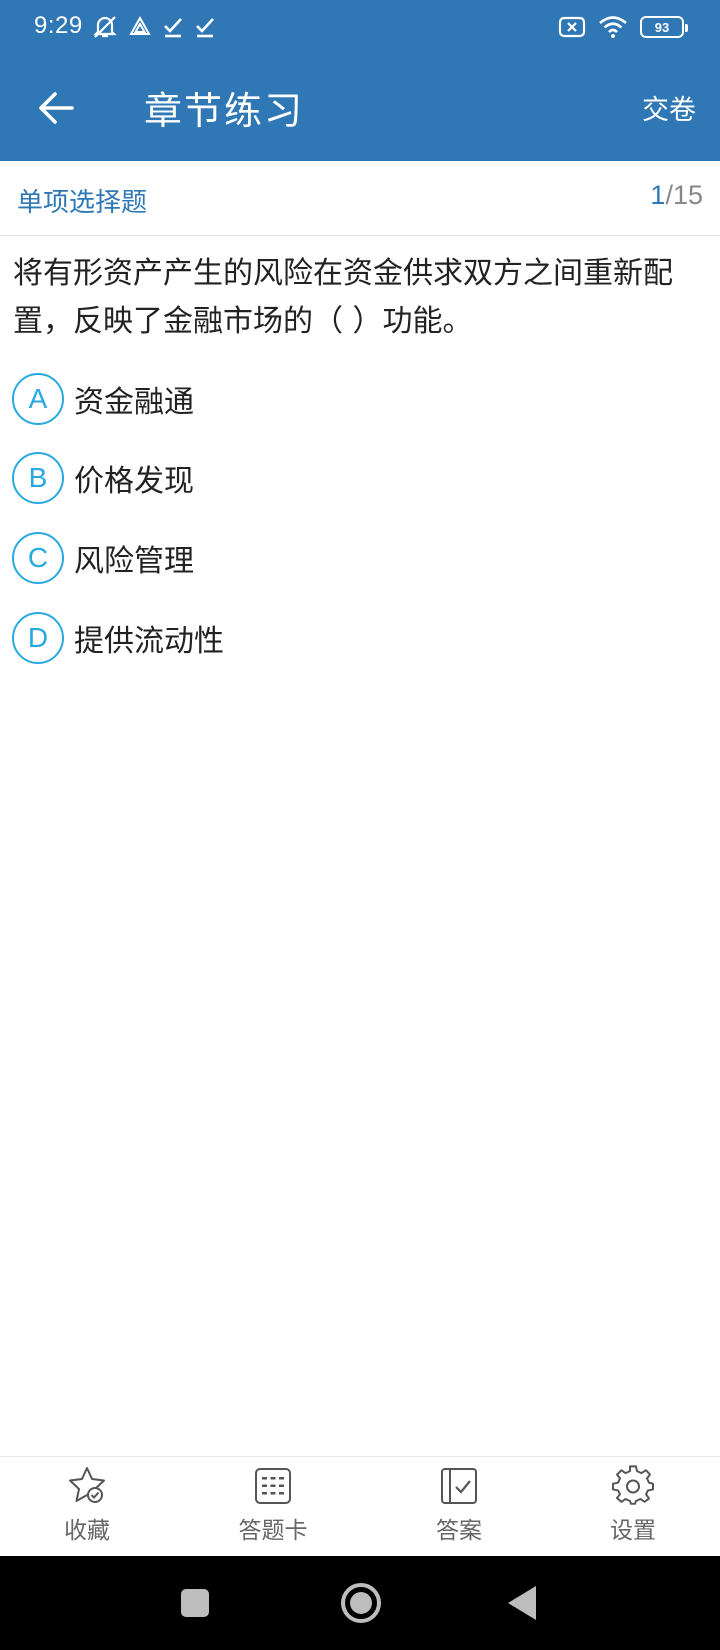  Describe the element at coordinates (105, 27) in the screenshot. I see `mute-icon` at that location.